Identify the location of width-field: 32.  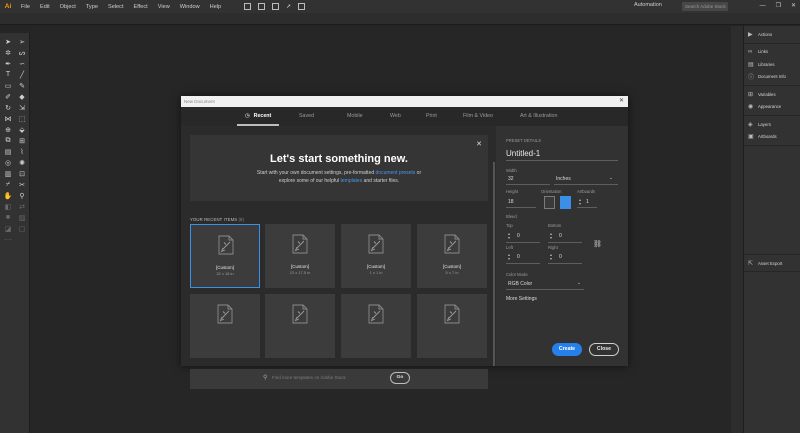
(511, 179).